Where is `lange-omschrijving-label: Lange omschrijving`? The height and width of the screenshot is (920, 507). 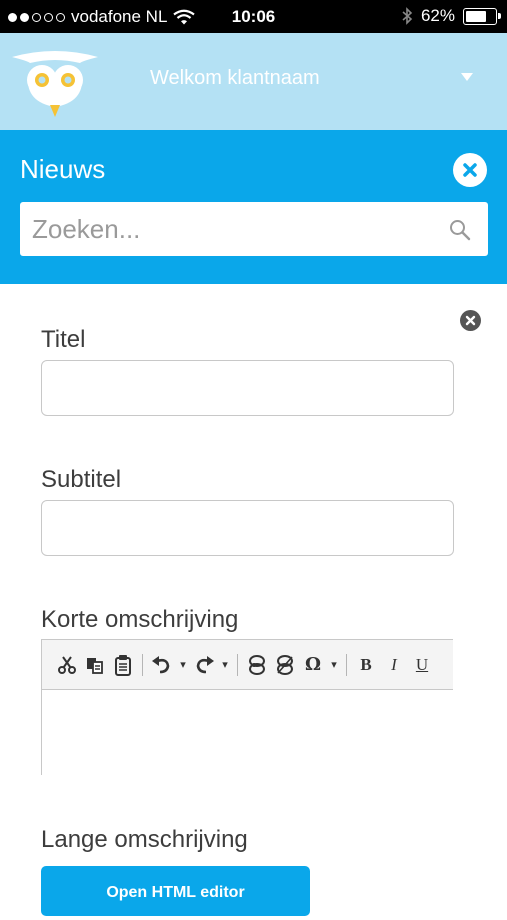
lange-omschrijving-label: Lange omschrijving is located at coordinates (144, 839).